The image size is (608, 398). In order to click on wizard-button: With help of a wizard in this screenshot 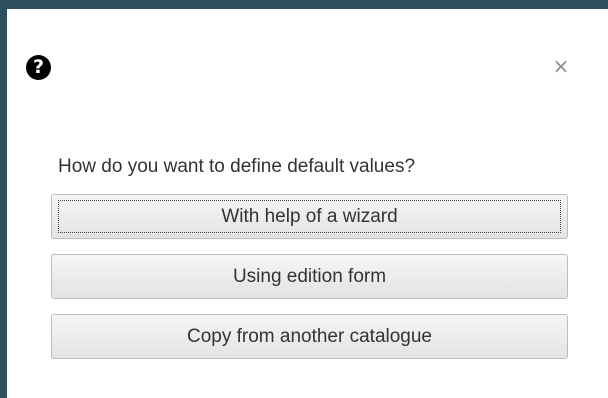, I will do `click(309, 216)`.